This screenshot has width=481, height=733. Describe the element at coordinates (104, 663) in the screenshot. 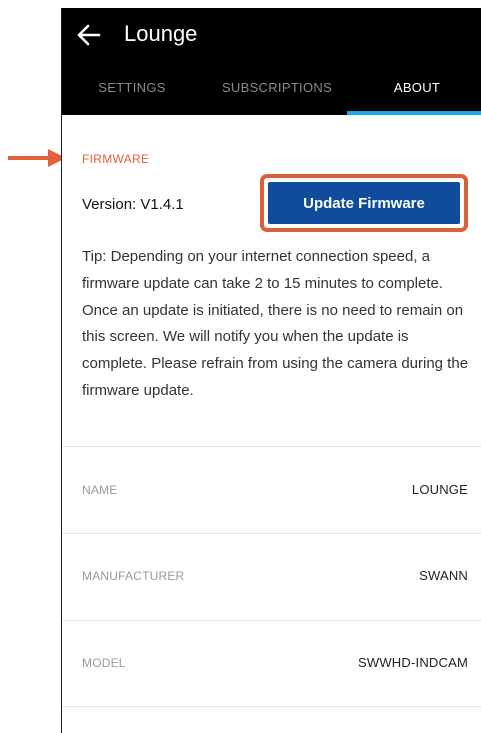

I see `model-label: MODEL` at that location.